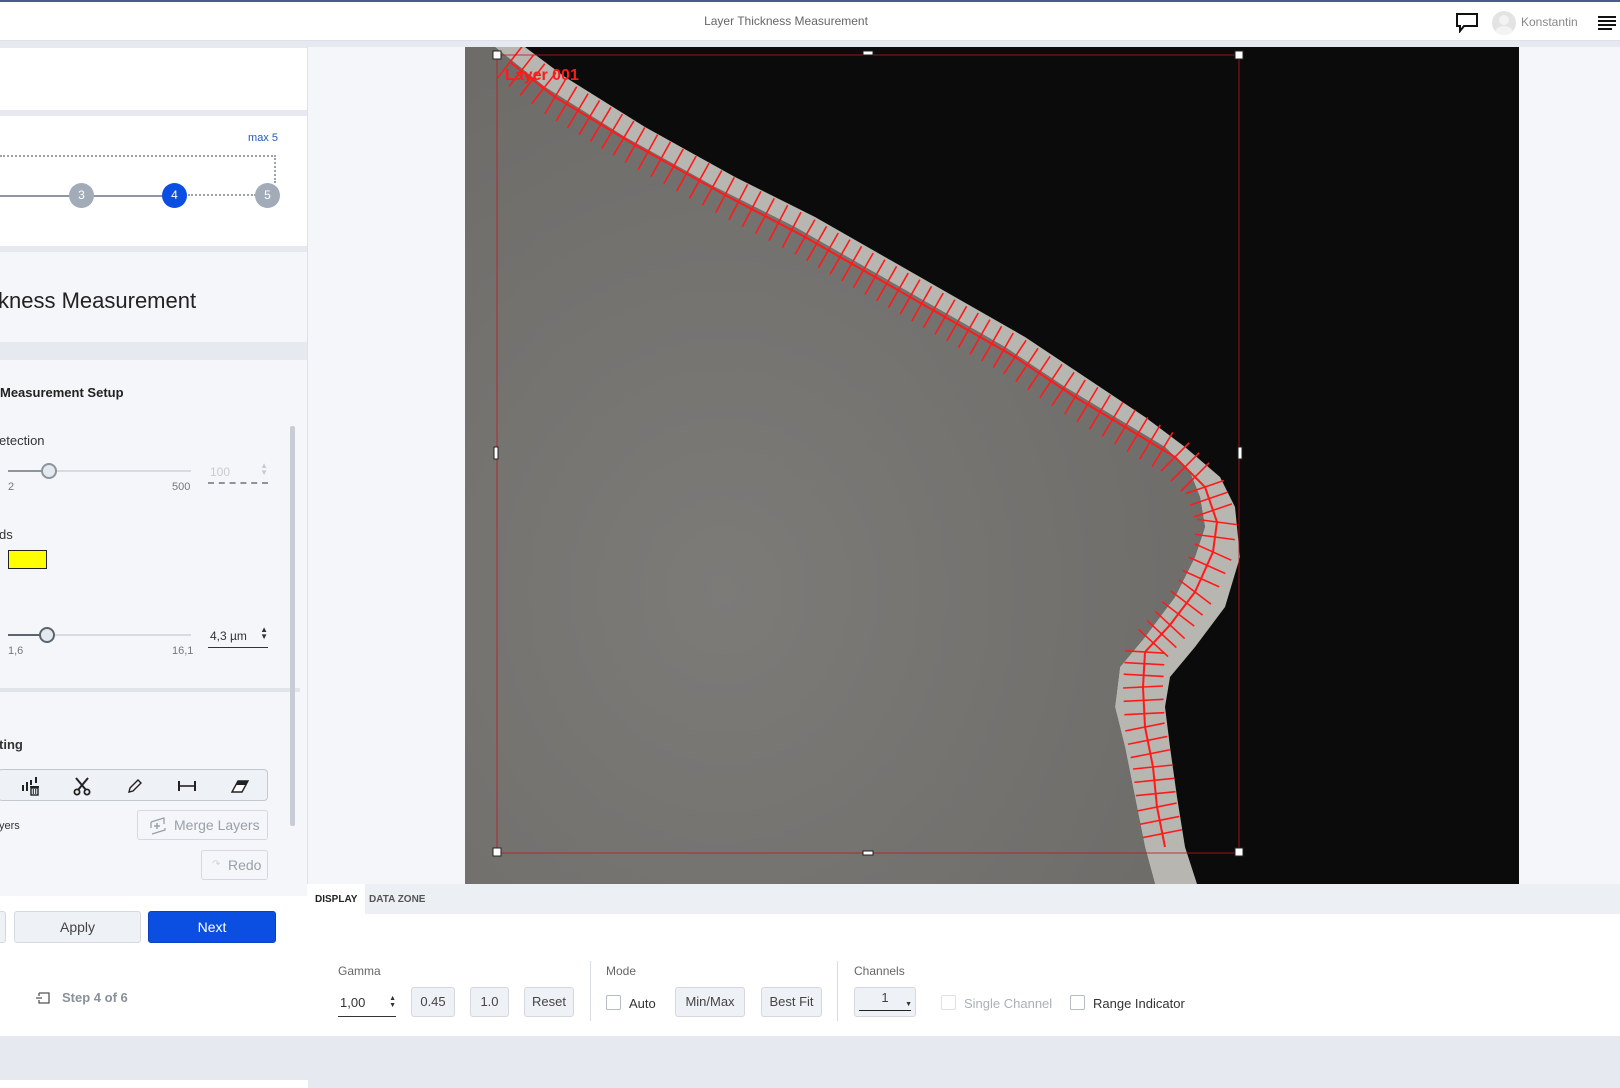 The height and width of the screenshot is (1088, 1620). I want to click on step-connector-pending, so click(222, 195).